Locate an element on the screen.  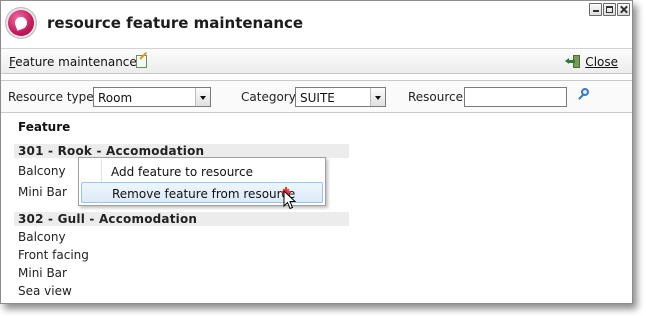
window-title: resource feature maintenance is located at coordinates (175, 23).